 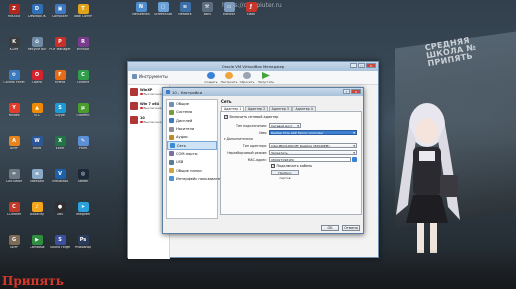 I want to click on settings-category-item: Общие папки, so click(x=192, y=170).